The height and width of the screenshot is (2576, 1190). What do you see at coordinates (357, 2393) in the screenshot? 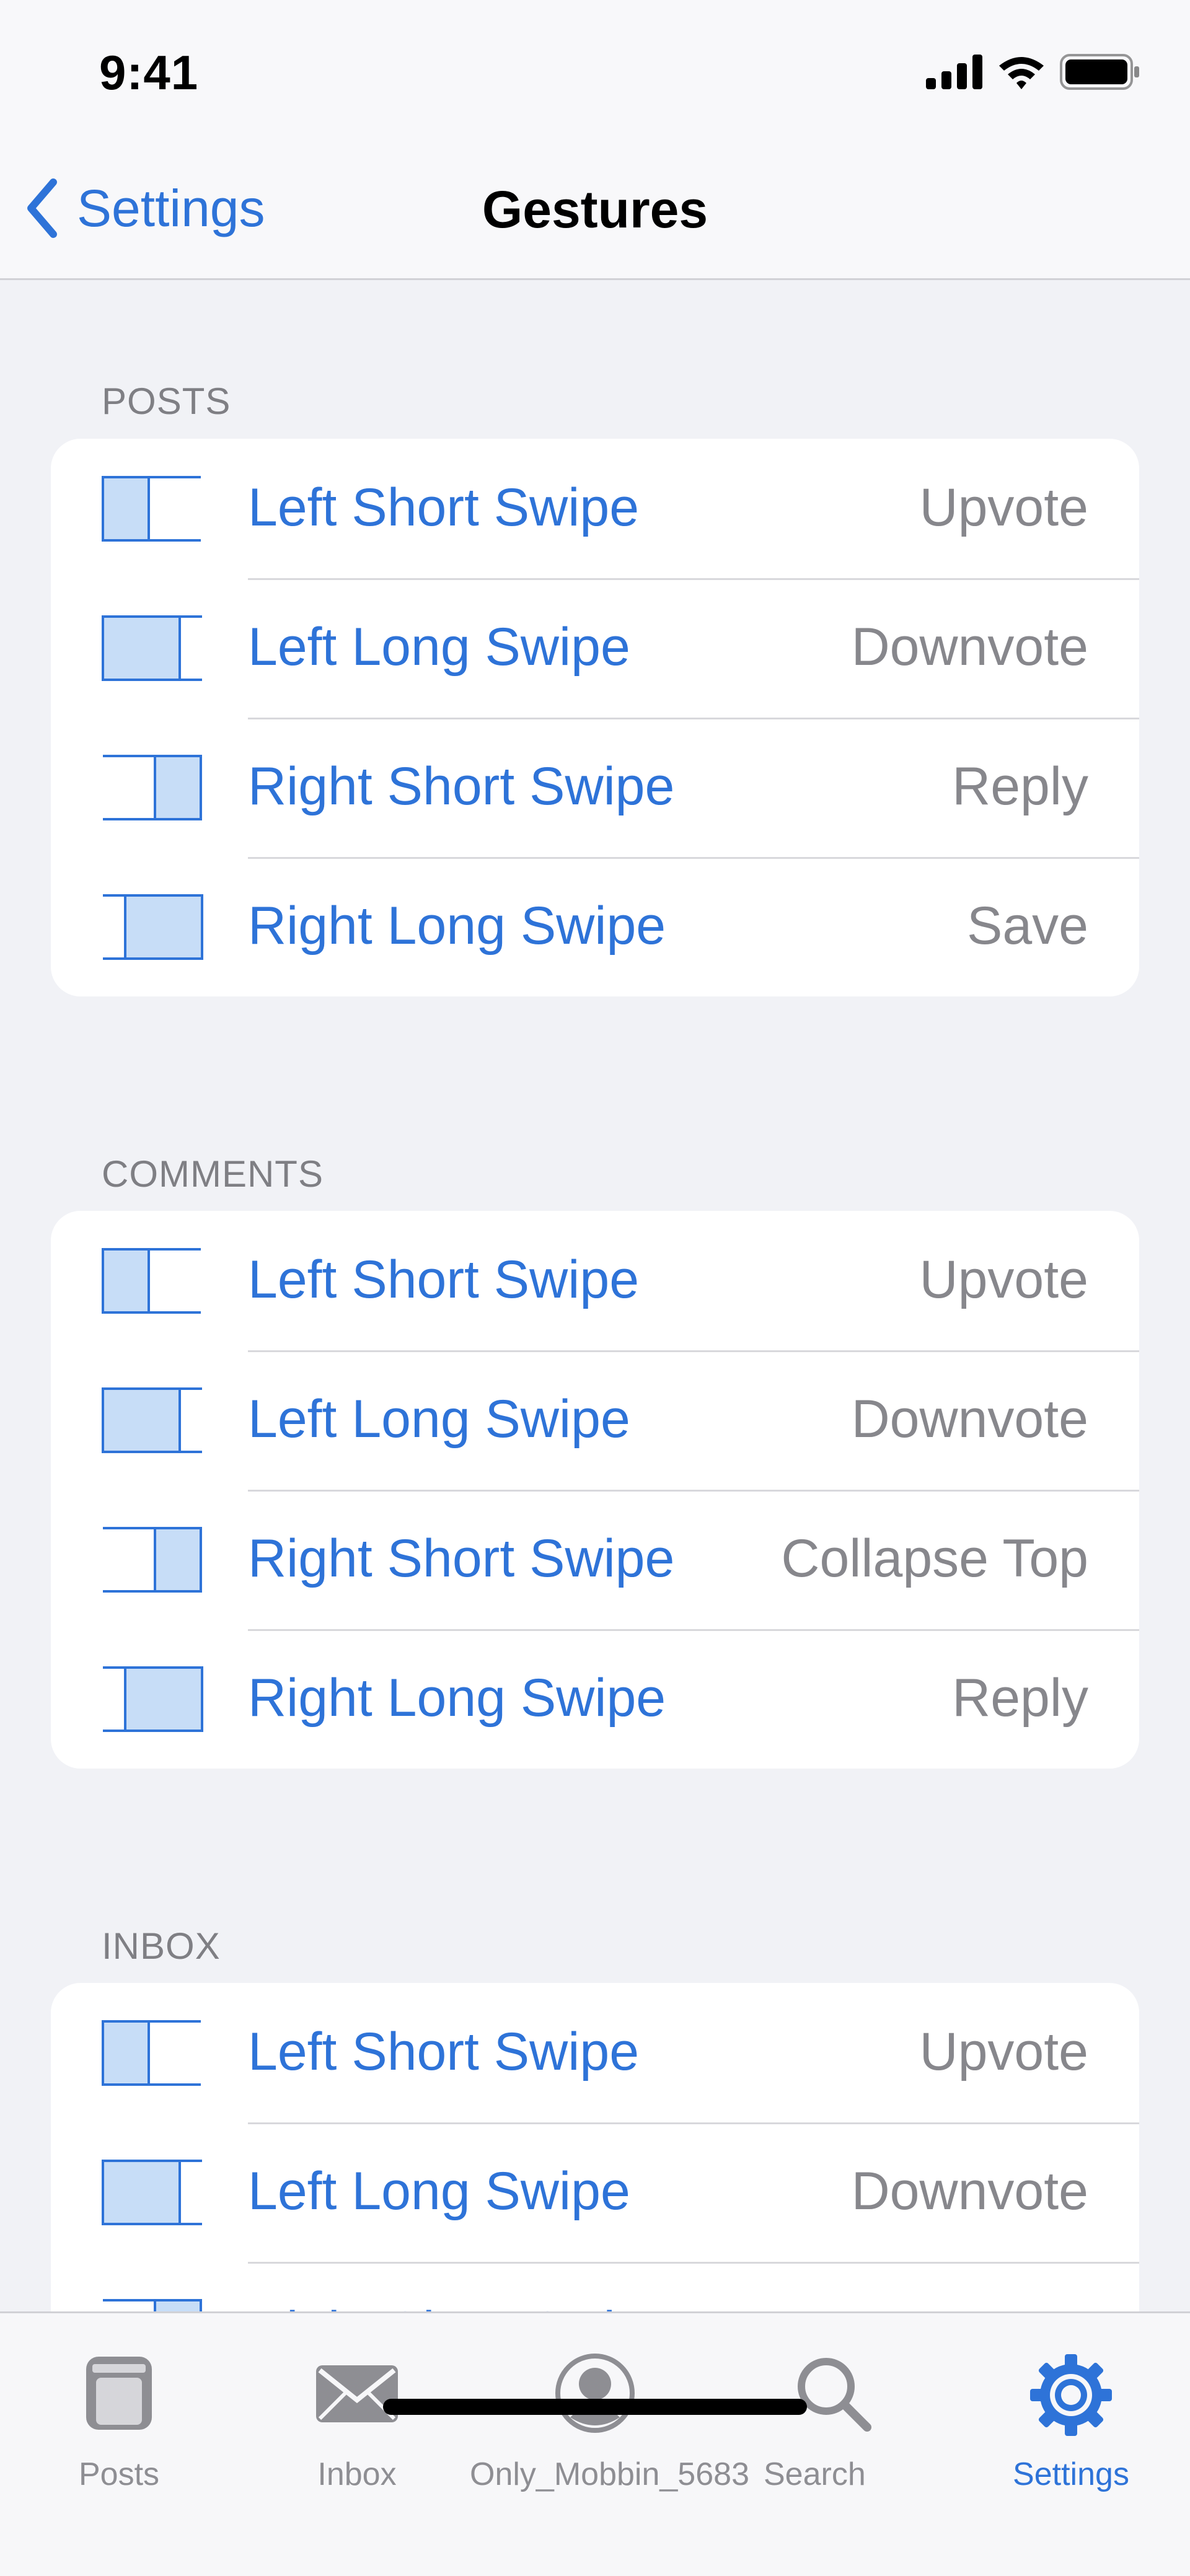
I see `inbox-icon` at bounding box center [357, 2393].